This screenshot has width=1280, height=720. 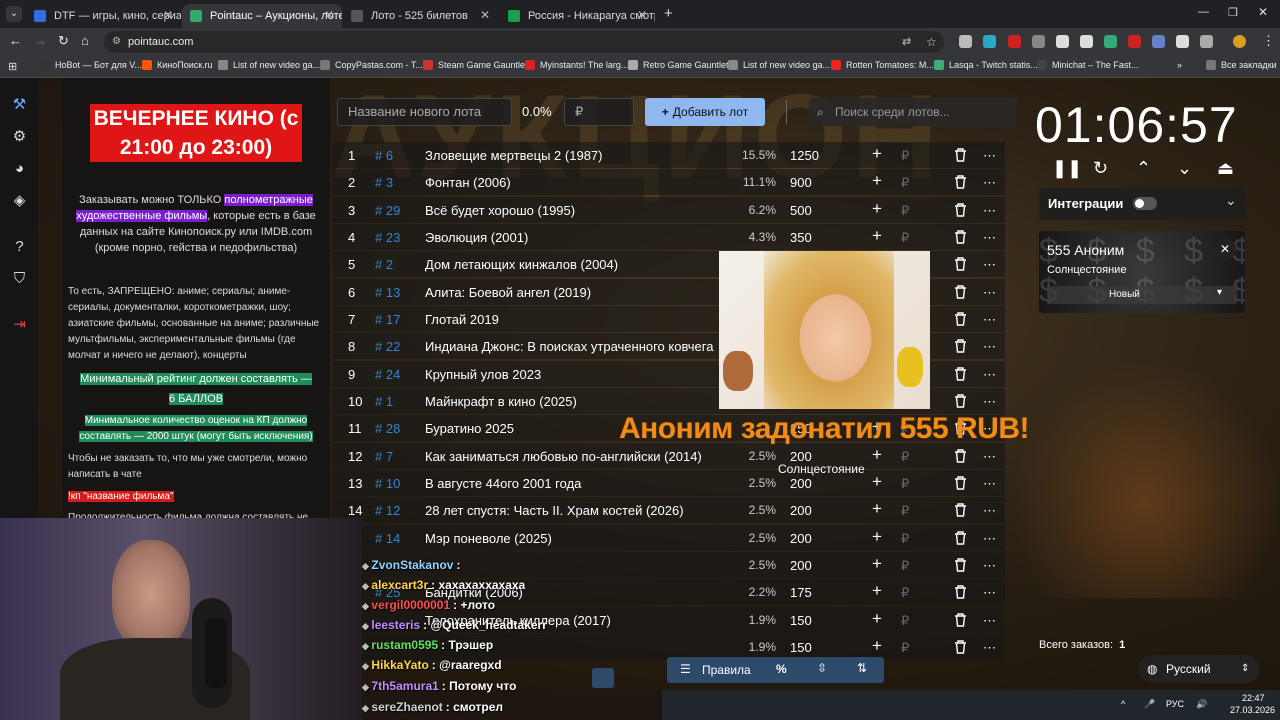 I want to click on apps-grid-icon: ⊞, so click(x=12, y=66).